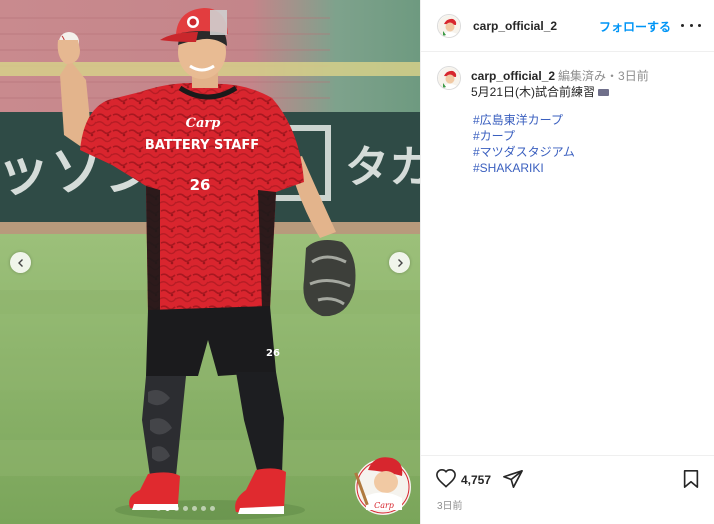 This screenshot has height=524, width=714. What do you see at coordinates (476, 480) in the screenshot?
I see `like-count: 4,757` at bounding box center [476, 480].